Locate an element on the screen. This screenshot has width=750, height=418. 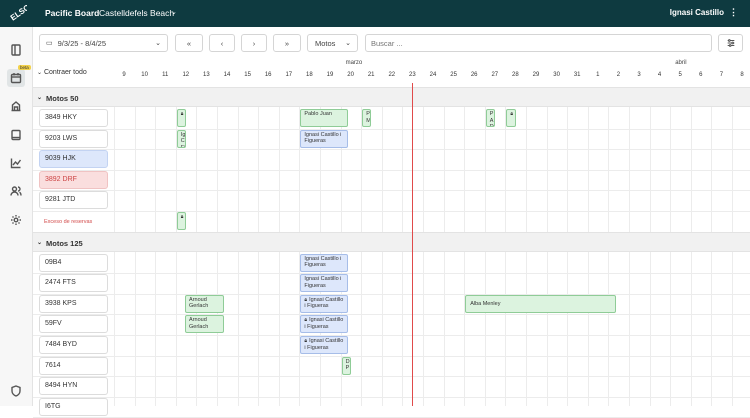
resource-label: 9039 HJK is located at coordinates (73, 159).